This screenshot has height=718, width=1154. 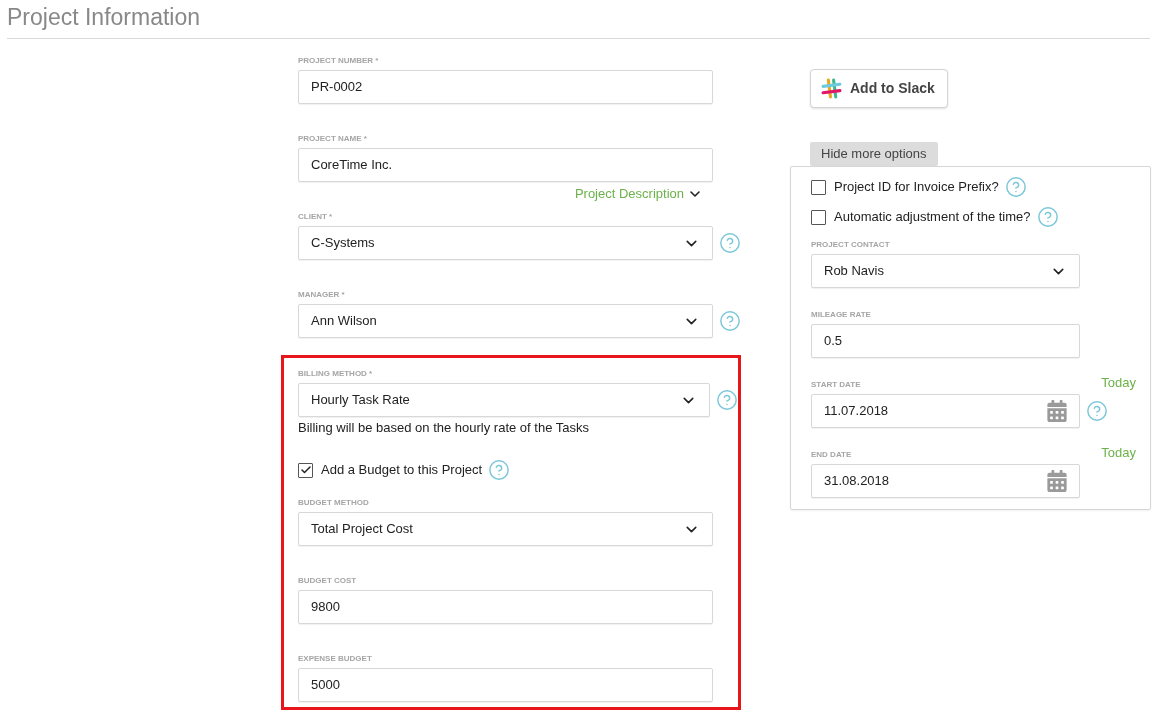 What do you see at coordinates (104, 17) in the screenshot?
I see `page-title: Project Information` at bounding box center [104, 17].